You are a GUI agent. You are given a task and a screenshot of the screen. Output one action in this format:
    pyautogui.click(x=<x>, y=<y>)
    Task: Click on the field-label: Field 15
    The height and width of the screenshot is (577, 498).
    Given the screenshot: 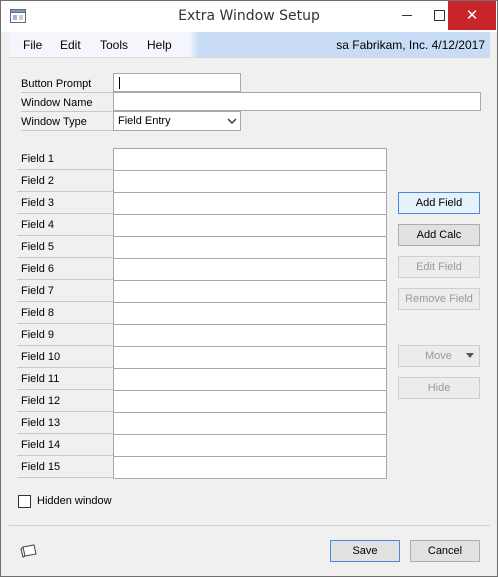 What is the action you would take?
    pyautogui.click(x=41, y=467)
    